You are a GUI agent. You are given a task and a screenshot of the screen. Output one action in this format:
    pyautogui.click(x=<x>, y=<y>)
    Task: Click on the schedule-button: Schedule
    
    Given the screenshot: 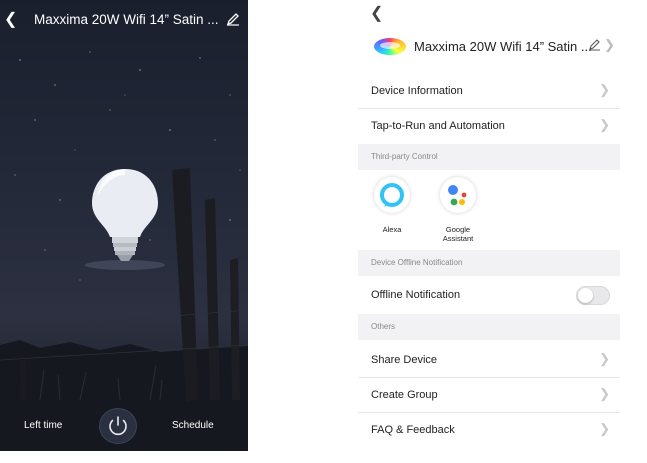 What is the action you would take?
    pyautogui.click(x=193, y=425)
    